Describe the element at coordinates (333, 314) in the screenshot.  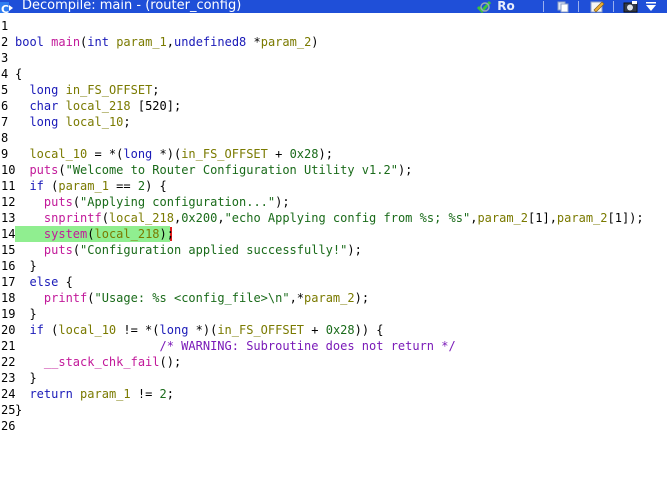
I see `code-line: 19 }` at that location.